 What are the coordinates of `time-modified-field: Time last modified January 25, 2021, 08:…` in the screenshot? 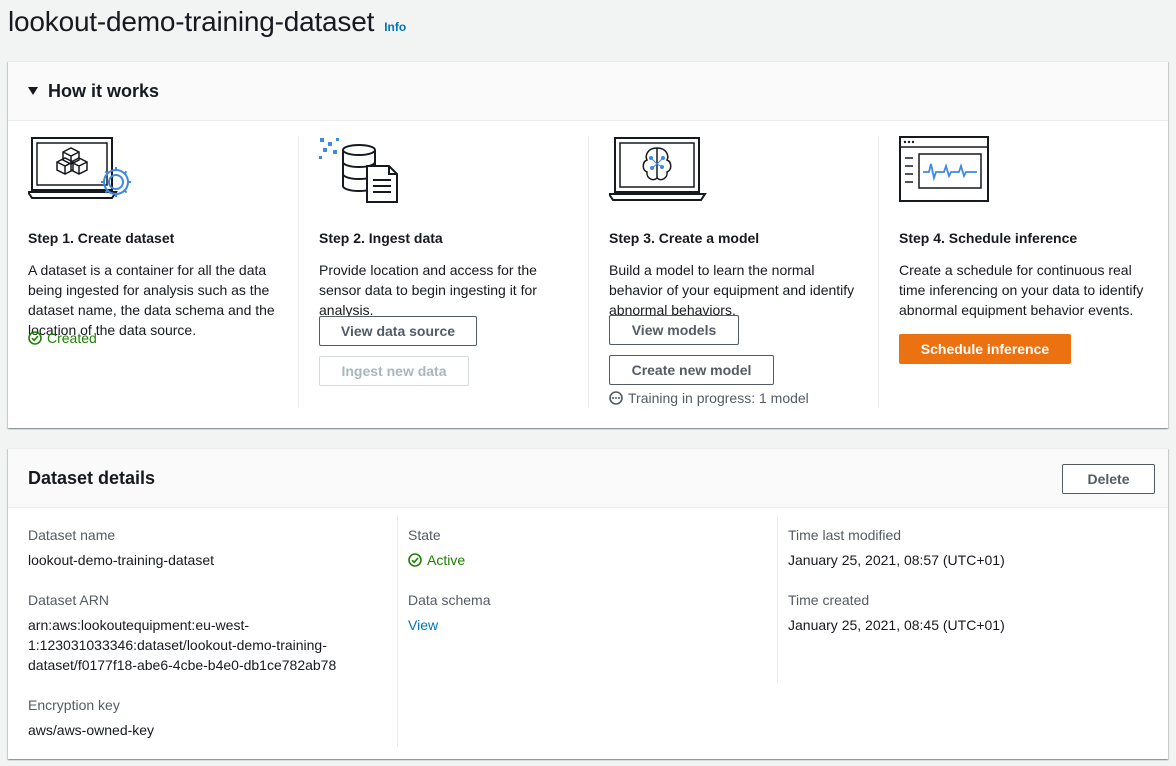 It's located at (958, 547).